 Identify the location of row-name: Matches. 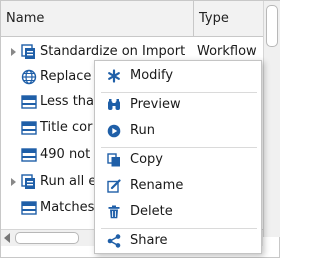
(67, 207).